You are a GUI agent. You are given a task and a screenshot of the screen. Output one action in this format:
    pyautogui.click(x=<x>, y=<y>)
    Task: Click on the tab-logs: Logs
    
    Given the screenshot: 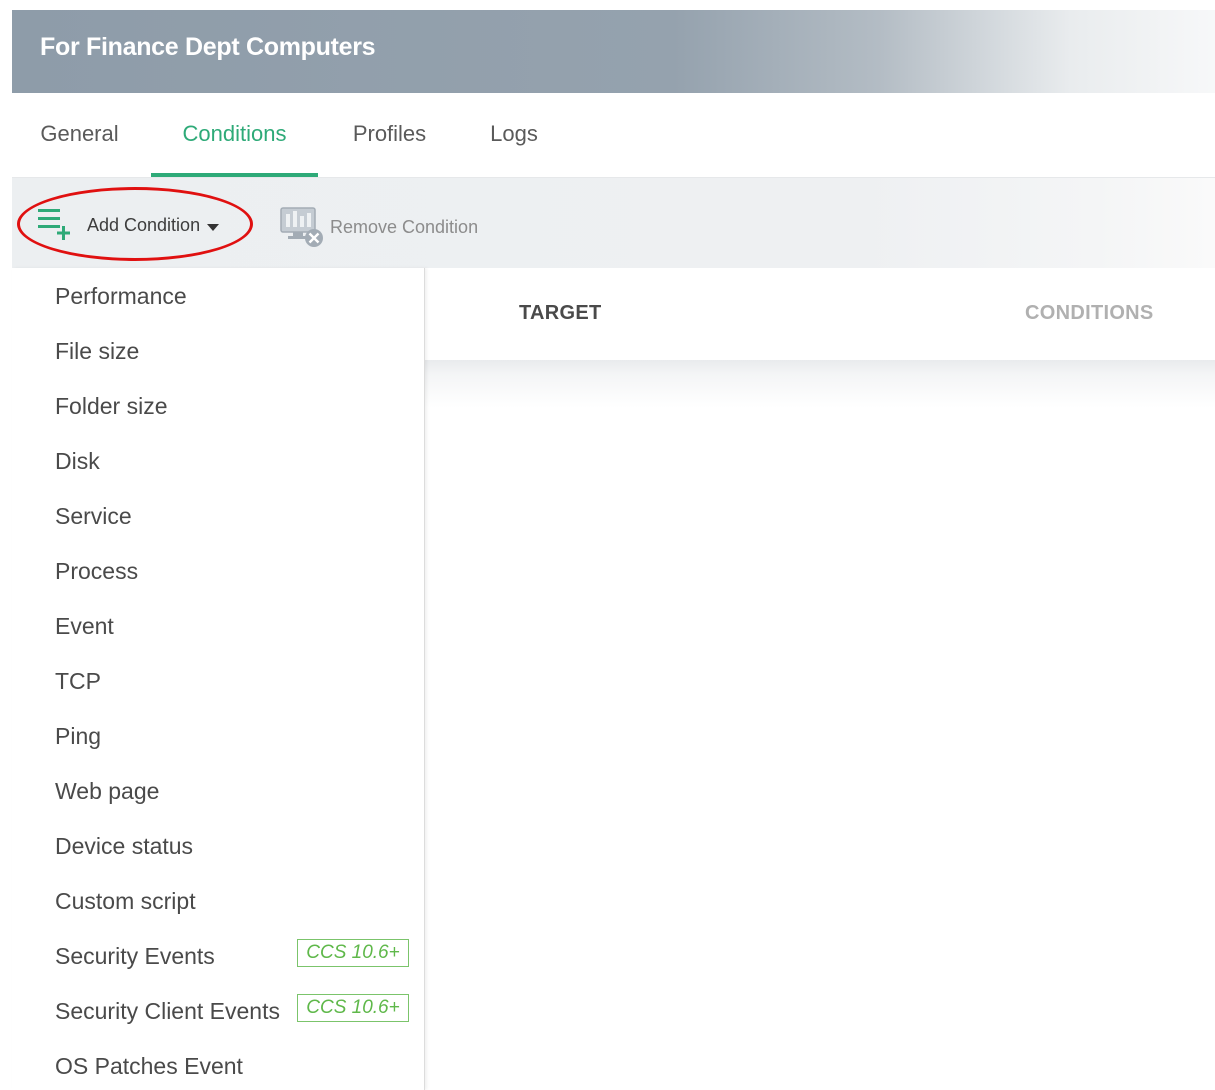 What is the action you would take?
    pyautogui.click(x=514, y=135)
    